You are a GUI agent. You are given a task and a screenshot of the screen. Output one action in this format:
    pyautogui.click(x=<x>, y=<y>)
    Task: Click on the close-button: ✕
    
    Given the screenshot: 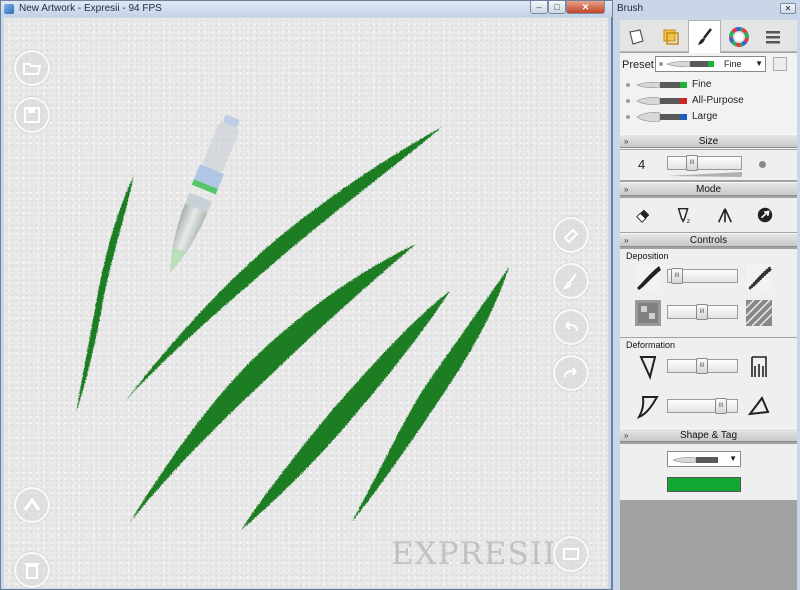 What is the action you would take?
    pyautogui.click(x=585, y=7)
    